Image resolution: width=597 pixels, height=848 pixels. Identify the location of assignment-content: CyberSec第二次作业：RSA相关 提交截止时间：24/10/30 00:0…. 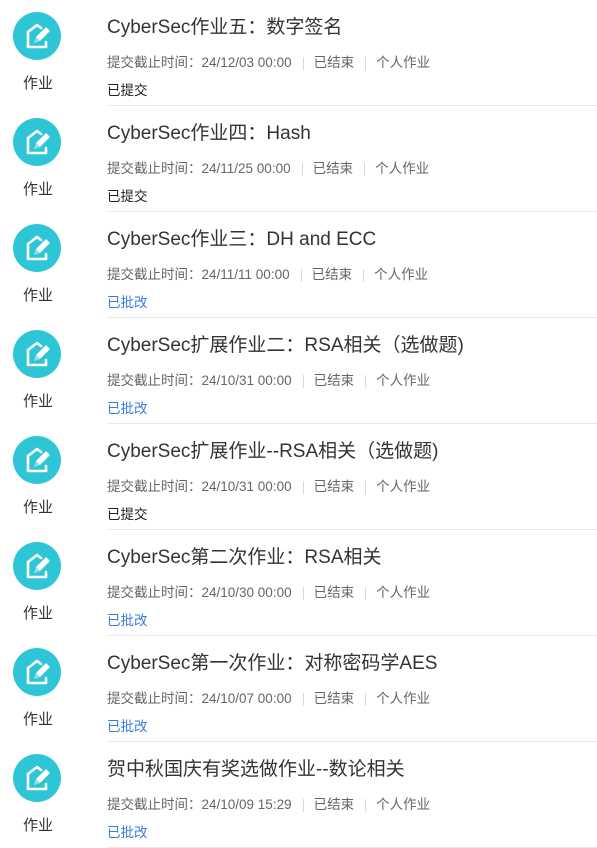
(352, 583).